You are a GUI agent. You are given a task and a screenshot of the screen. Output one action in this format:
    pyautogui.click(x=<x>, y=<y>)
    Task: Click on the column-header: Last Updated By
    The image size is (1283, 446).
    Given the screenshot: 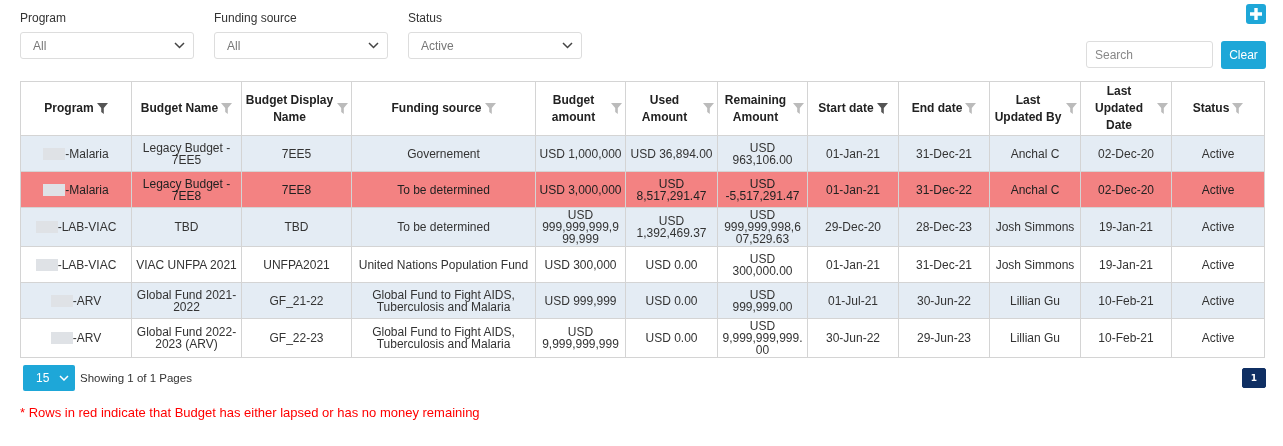 What is the action you would take?
    pyautogui.click(x=1035, y=108)
    